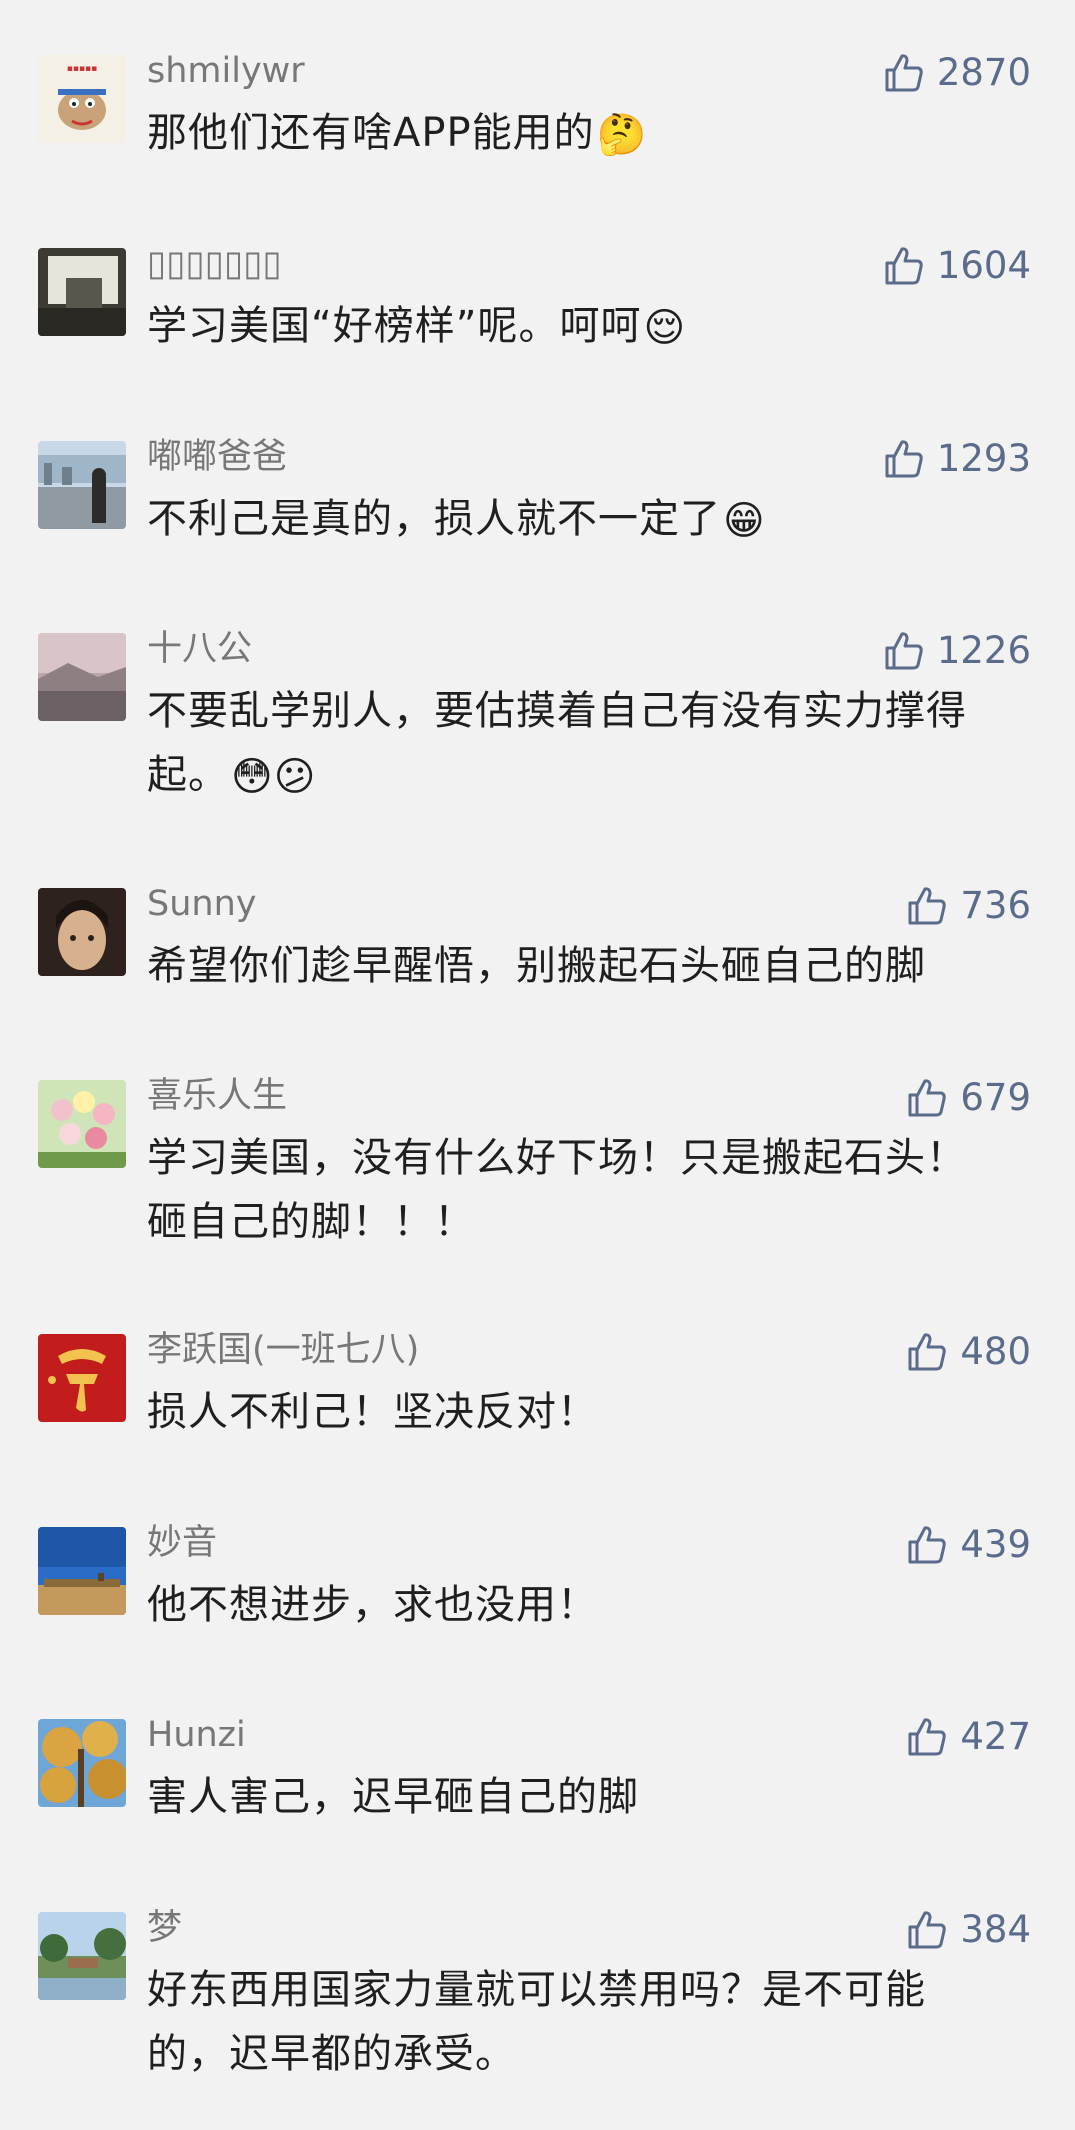 The width and height of the screenshot is (1075, 2130). Describe the element at coordinates (995, 1097) in the screenshot. I see `like-count: 679` at that location.